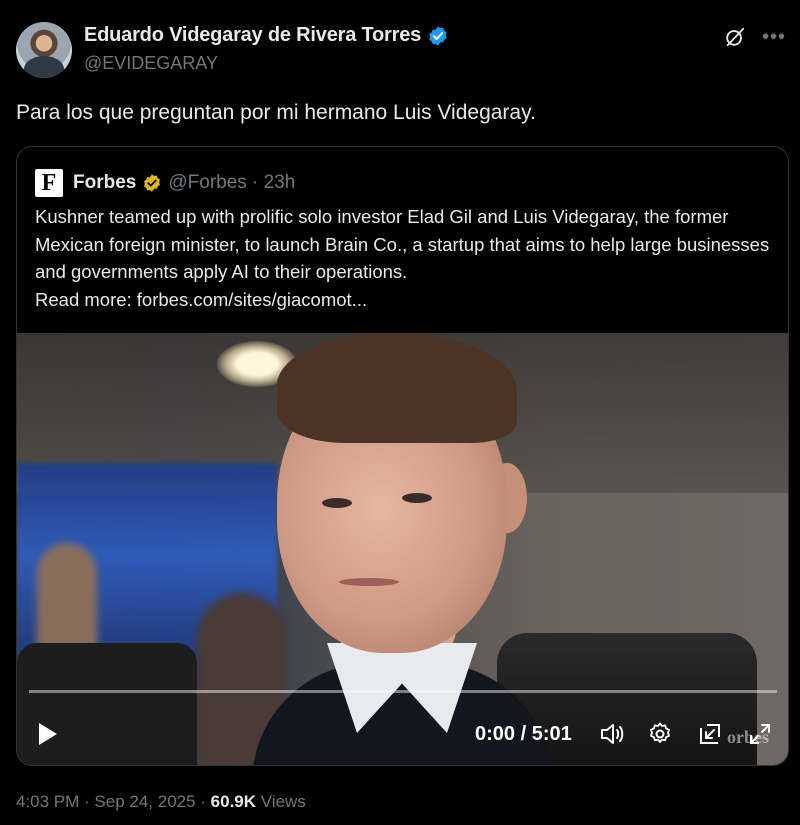 The height and width of the screenshot is (825, 800). Describe the element at coordinates (233, 801) in the screenshot. I see `views-count: 60.9K` at that location.